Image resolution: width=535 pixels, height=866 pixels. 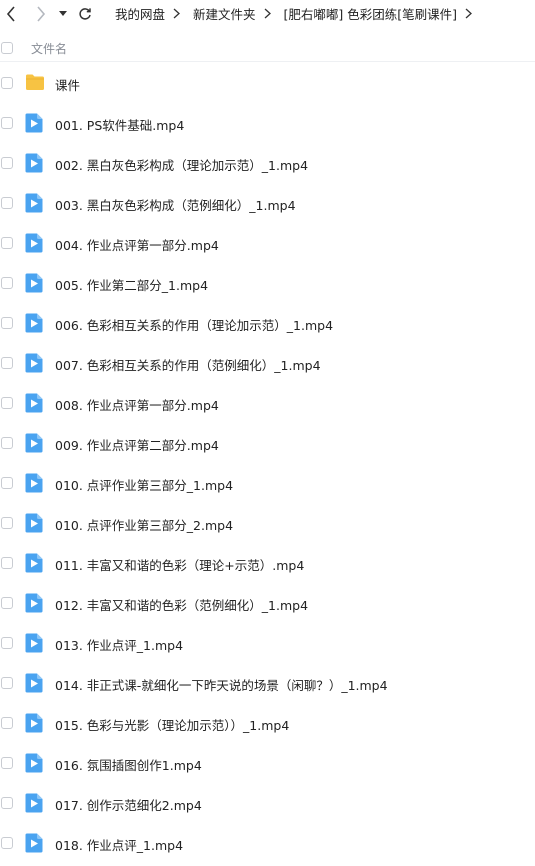 I want to click on forward-button, so click(x=41, y=14).